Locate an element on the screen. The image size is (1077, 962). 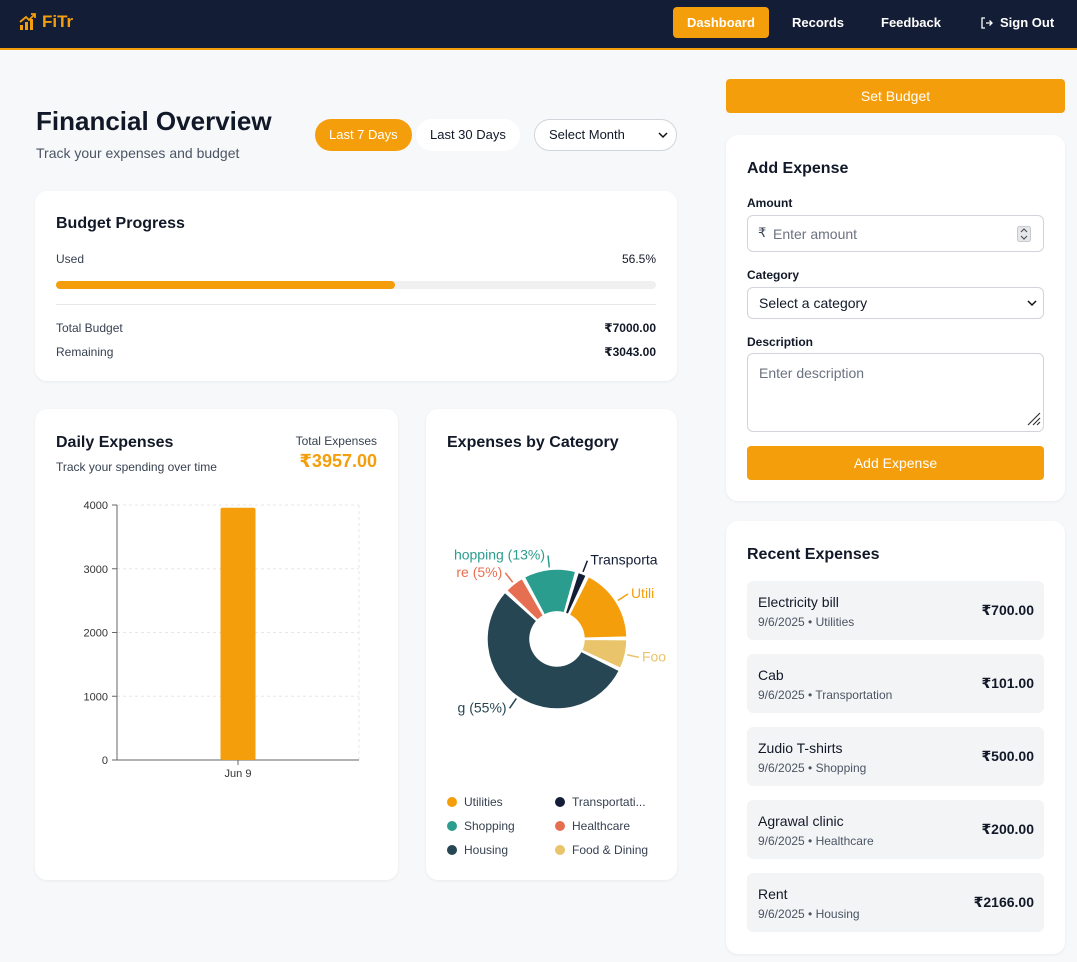
x-tick-label: Jun 9 is located at coordinates (238, 774).